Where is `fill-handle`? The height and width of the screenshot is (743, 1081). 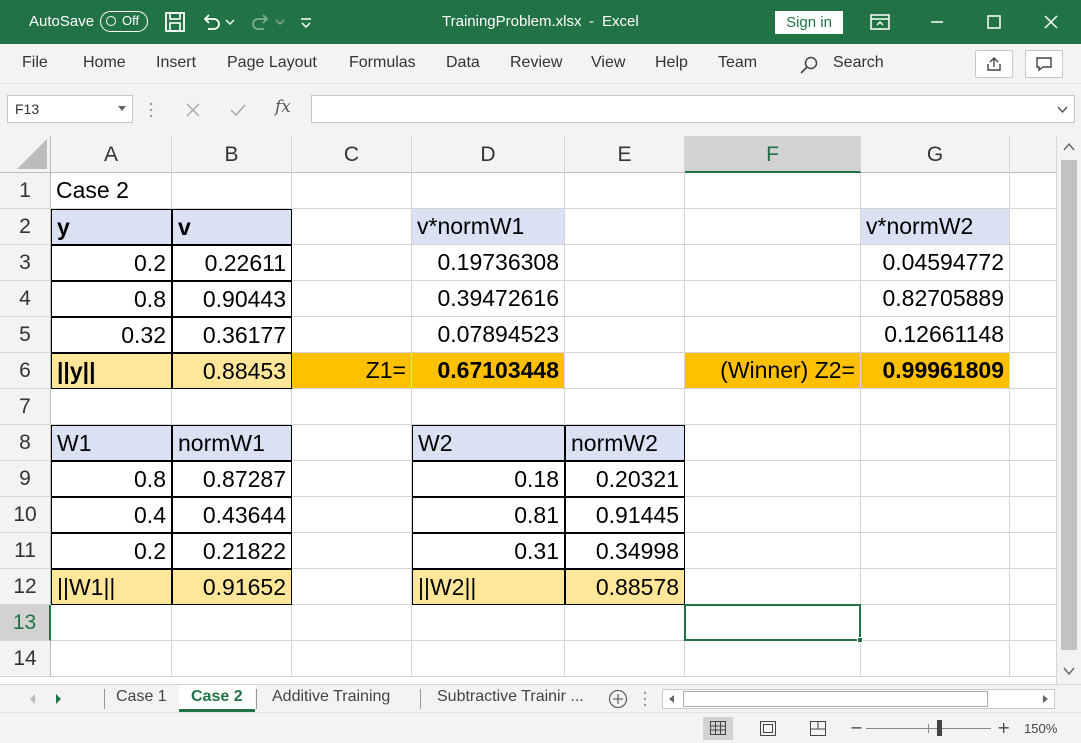 fill-handle is located at coordinates (860, 640).